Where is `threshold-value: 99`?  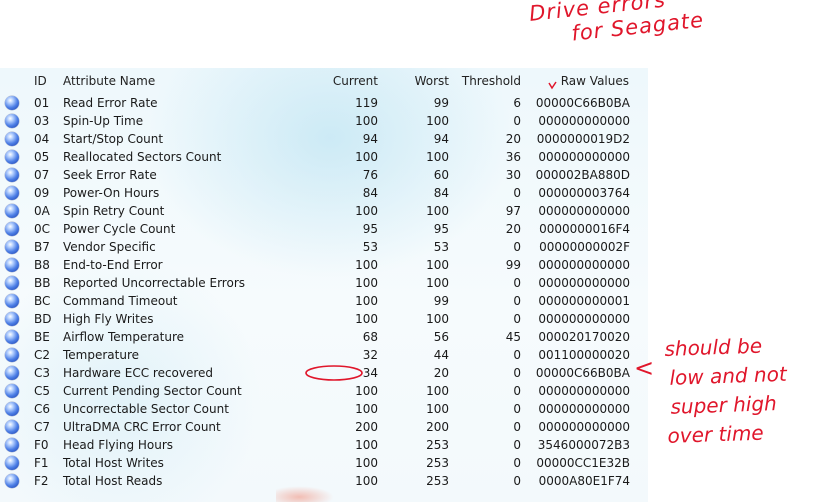
threshold-value: 99 is located at coordinates (513, 265).